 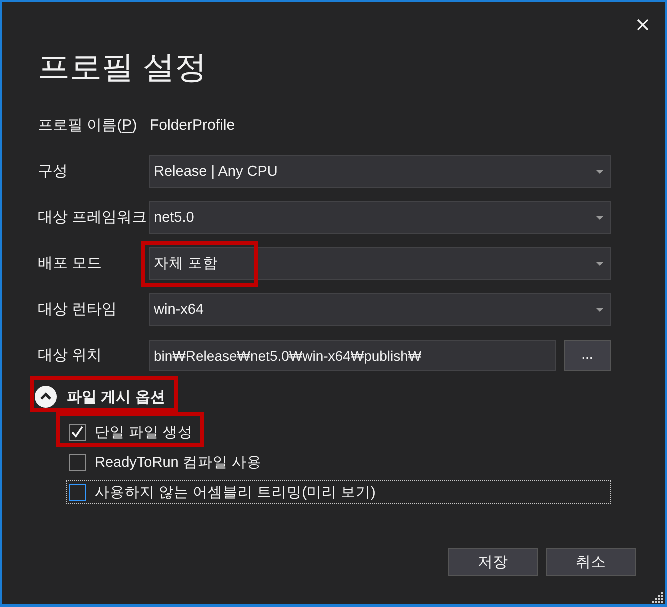 I want to click on check-icon, so click(x=77, y=432).